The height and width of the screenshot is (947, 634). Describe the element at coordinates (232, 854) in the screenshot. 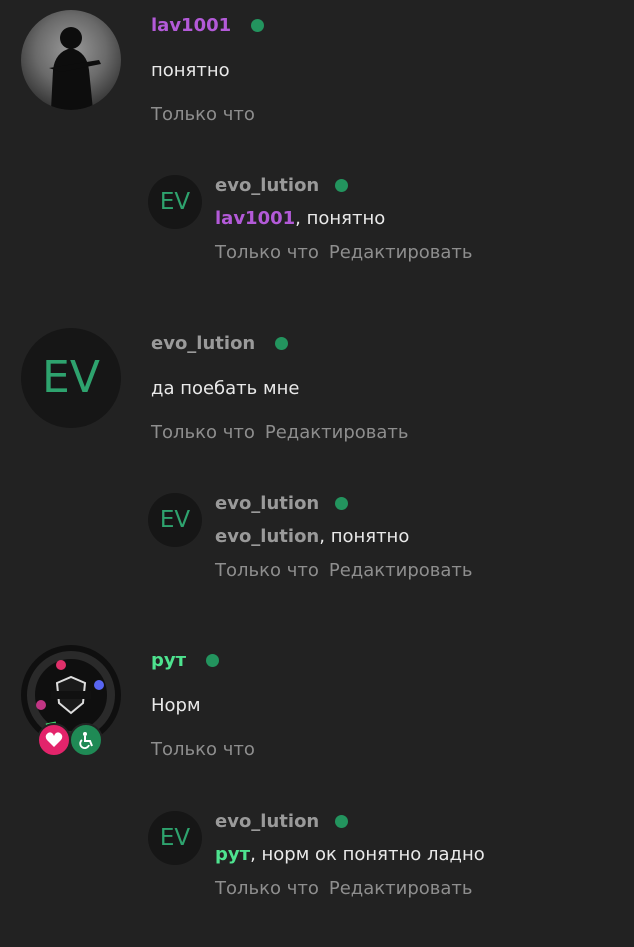

I see `mention-link: рут` at that location.